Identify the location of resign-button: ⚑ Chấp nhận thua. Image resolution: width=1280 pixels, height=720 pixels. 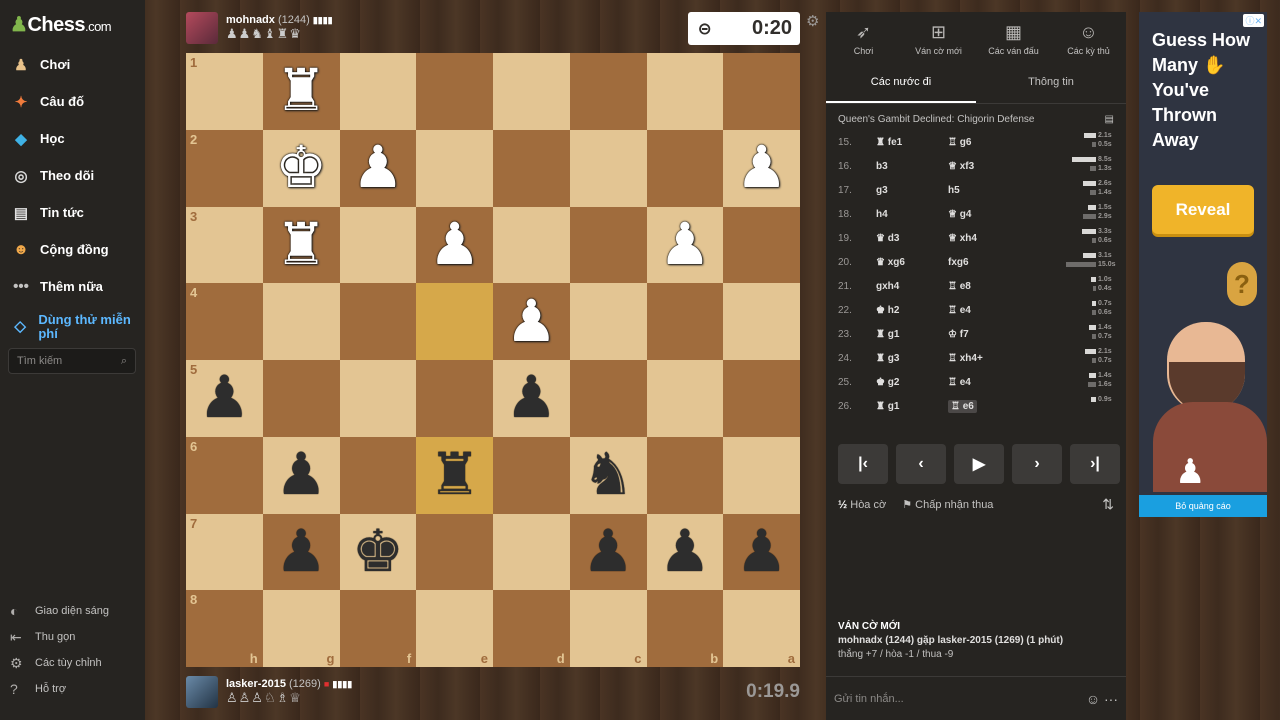
(947, 504).